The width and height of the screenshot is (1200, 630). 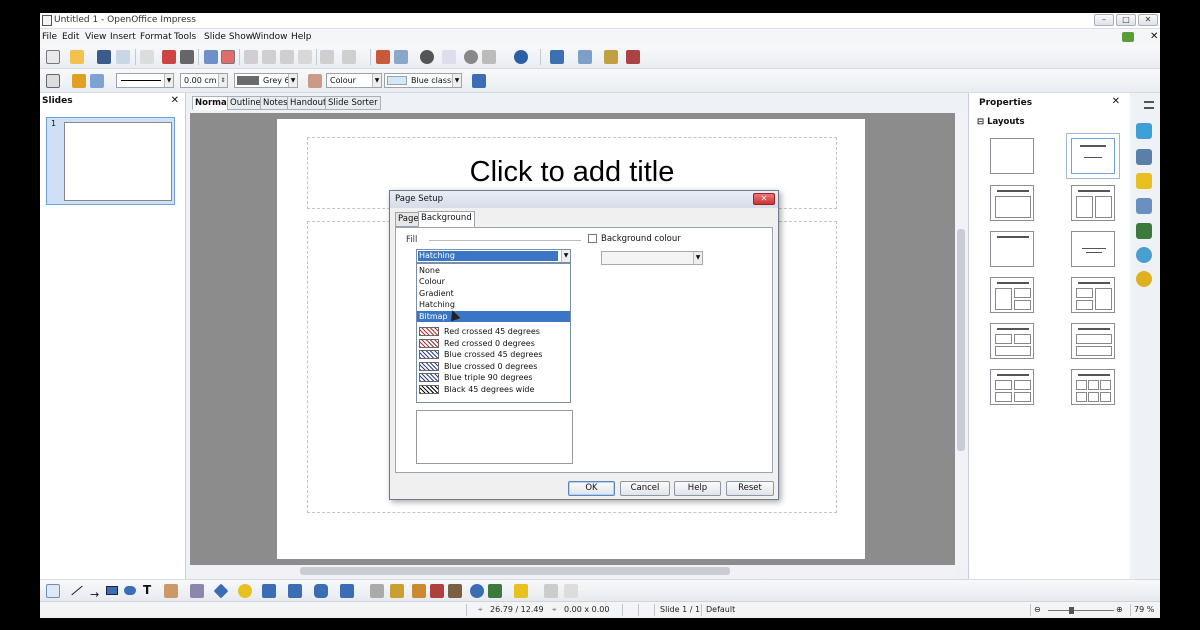 What do you see at coordinates (1128, 37) in the screenshot?
I see `extension-icon` at bounding box center [1128, 37].